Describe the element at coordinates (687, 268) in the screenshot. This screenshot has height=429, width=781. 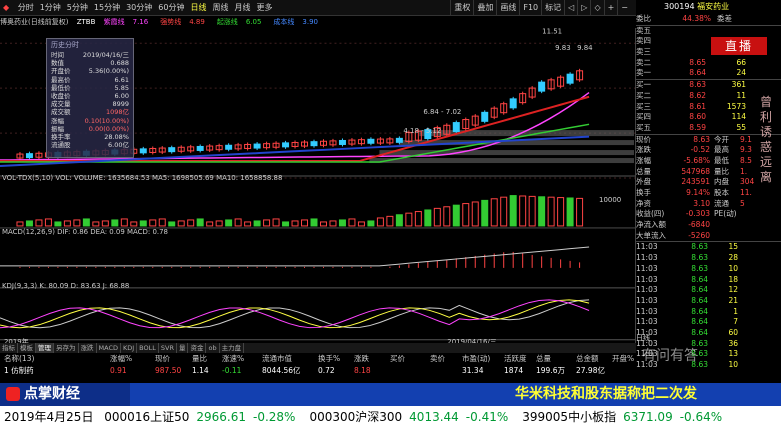
I see `tick-row: 11:03 8.63 10` at that location.